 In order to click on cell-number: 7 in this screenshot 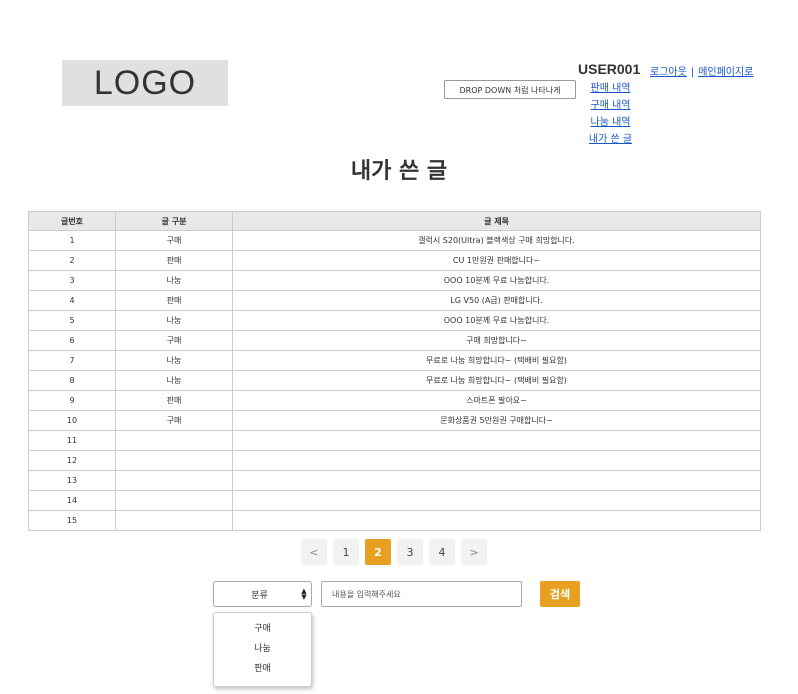, I will do `click(72, 360)`.